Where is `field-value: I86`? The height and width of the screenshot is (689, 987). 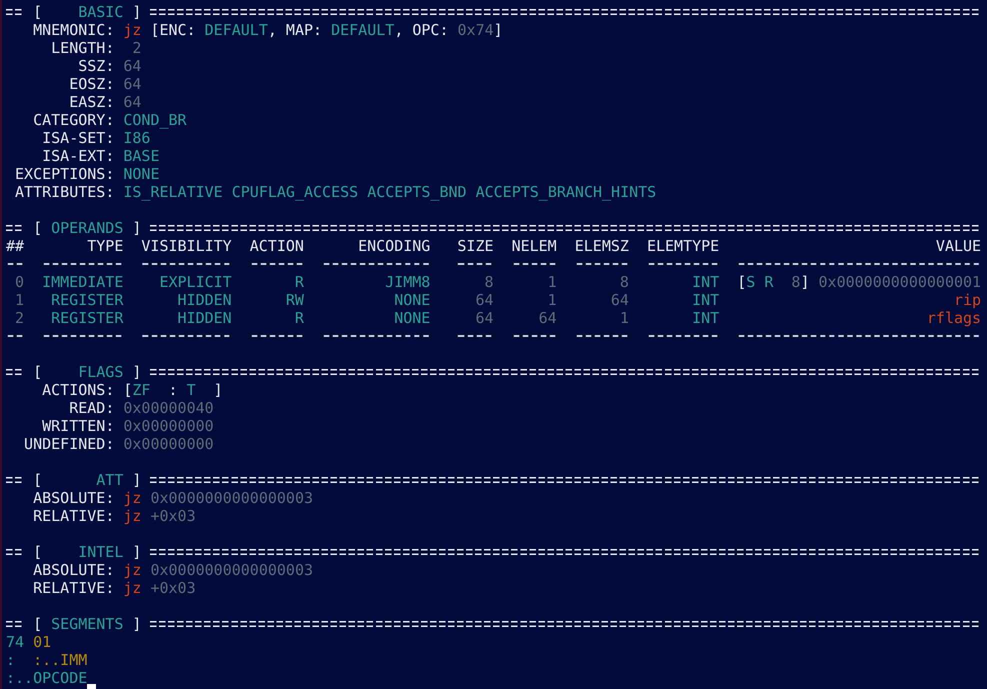
field-value: I86 is located at coordinates (136, 138).